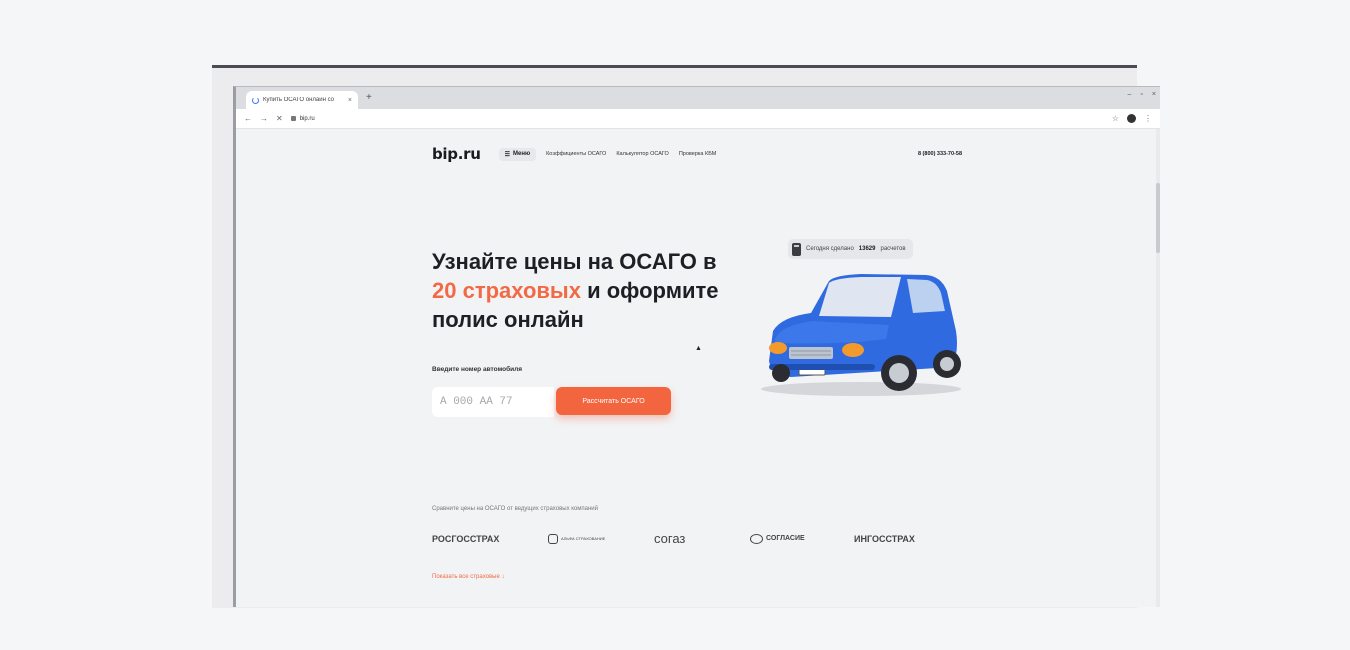  Describe the element at coordinates (255, 100) in the screenshot. I see `loading-spinner-icon` at that location.